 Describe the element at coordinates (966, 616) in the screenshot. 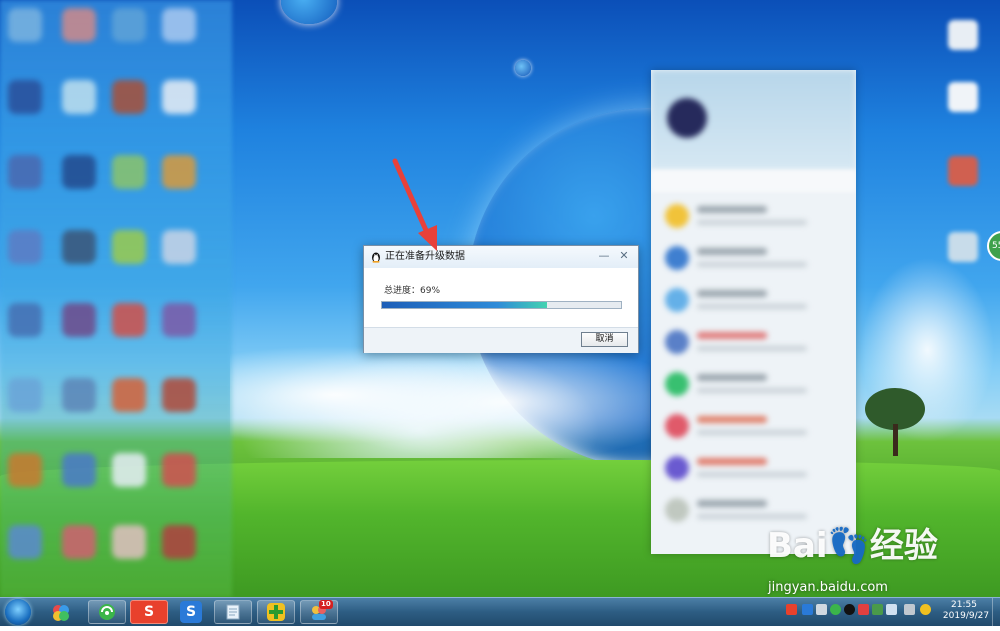

I see `clock-date: 2019/9/27` at that location.